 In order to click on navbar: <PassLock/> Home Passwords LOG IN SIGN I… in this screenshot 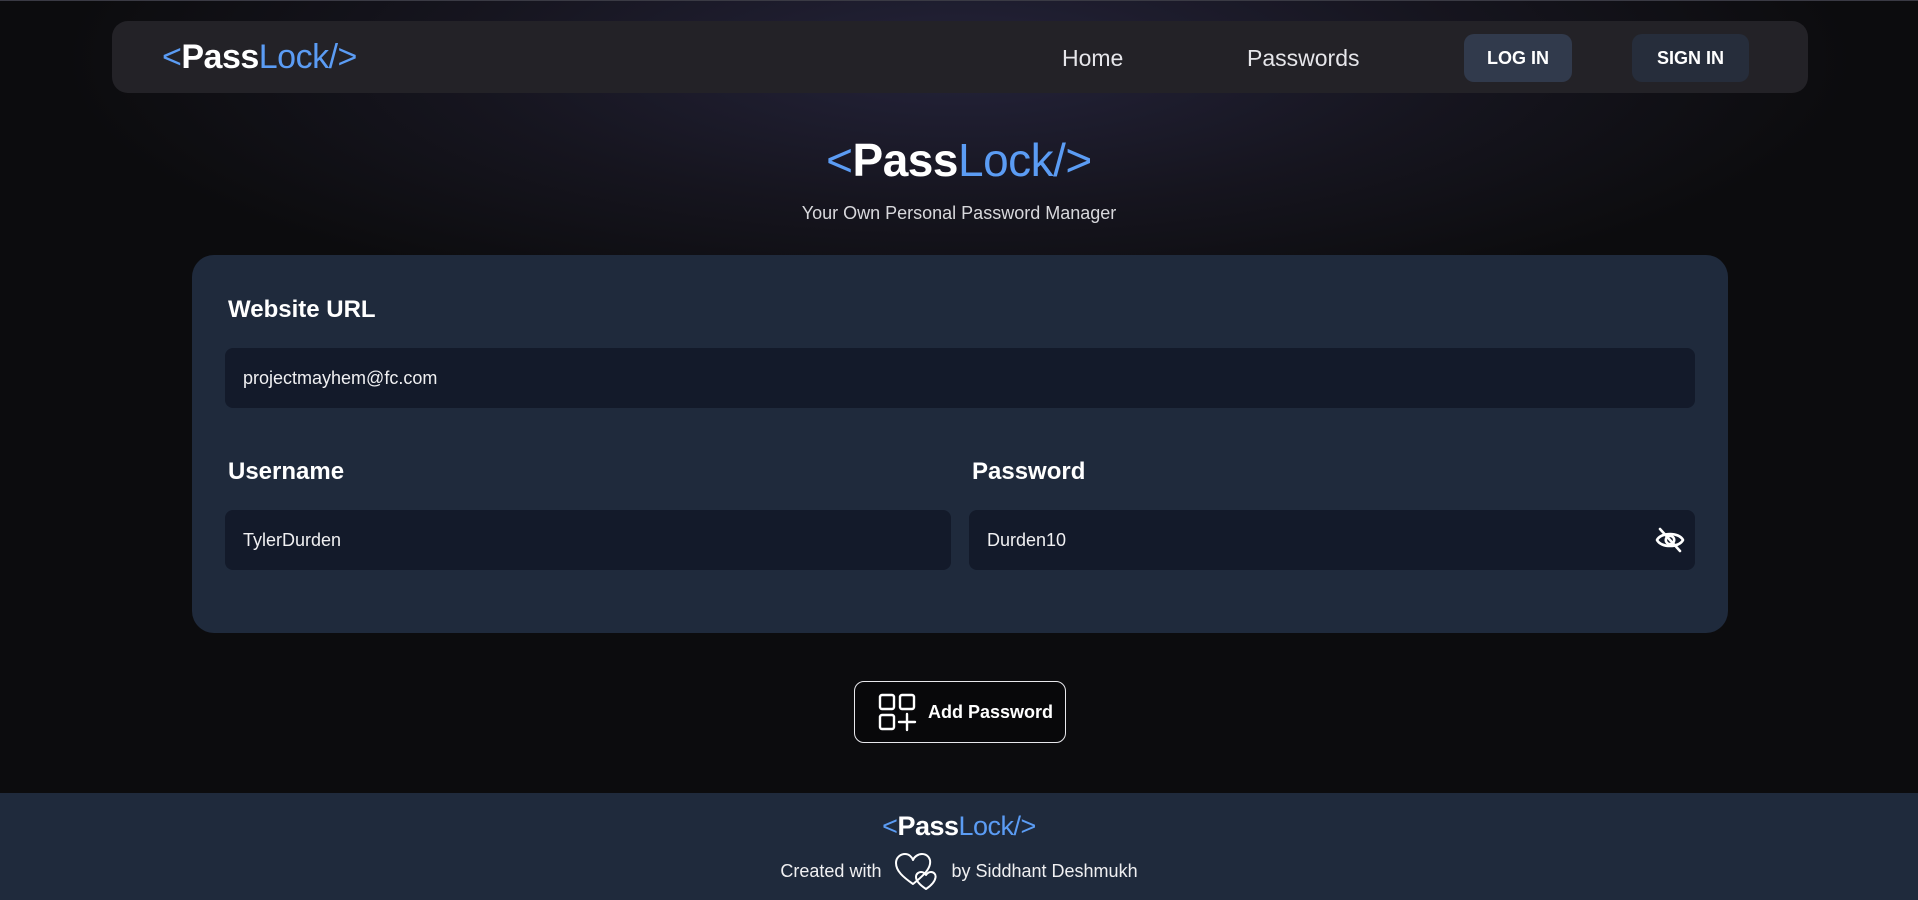, I will do `click(960, 57)`.